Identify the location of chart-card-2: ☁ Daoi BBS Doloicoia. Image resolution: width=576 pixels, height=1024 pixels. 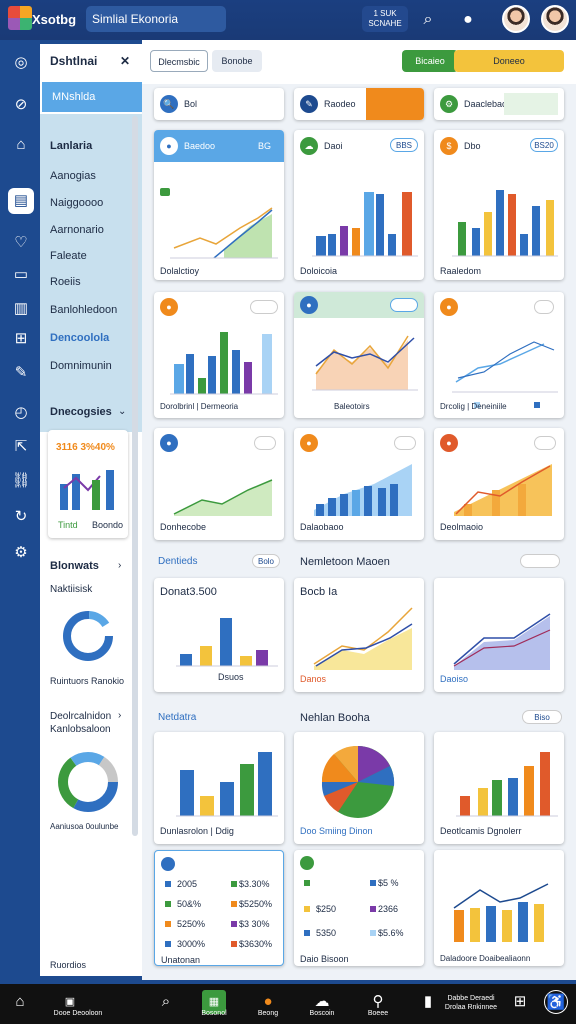
(359, 205).